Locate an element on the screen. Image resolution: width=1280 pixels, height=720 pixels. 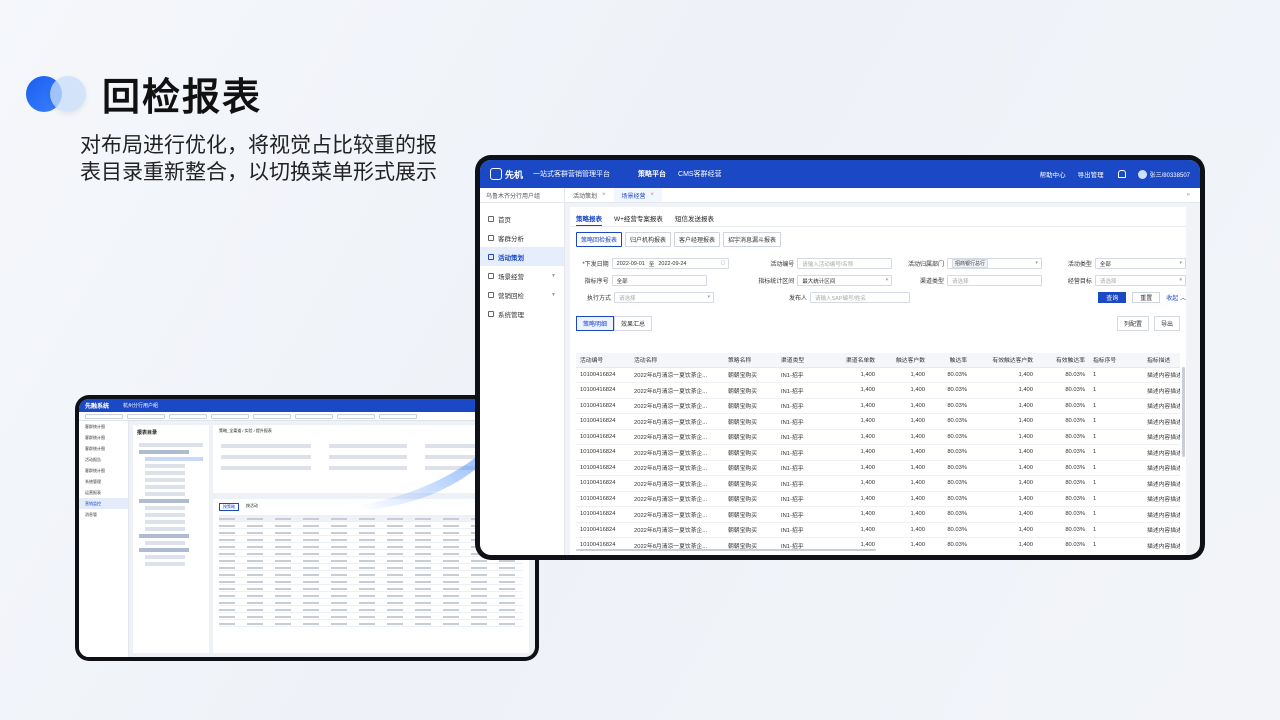
chip-strategy-review: 策略回检报表 is located at coordinates (599, 239).